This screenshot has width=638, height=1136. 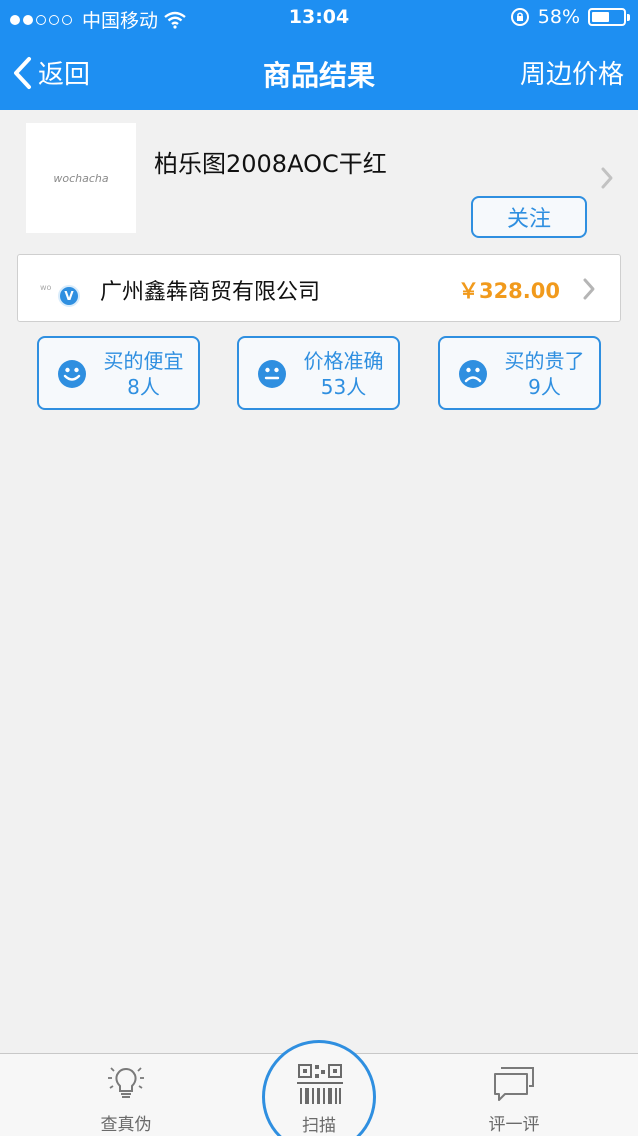 I want to click on rate-expensive-text: 买的贵了, so click(x=544, y=361).